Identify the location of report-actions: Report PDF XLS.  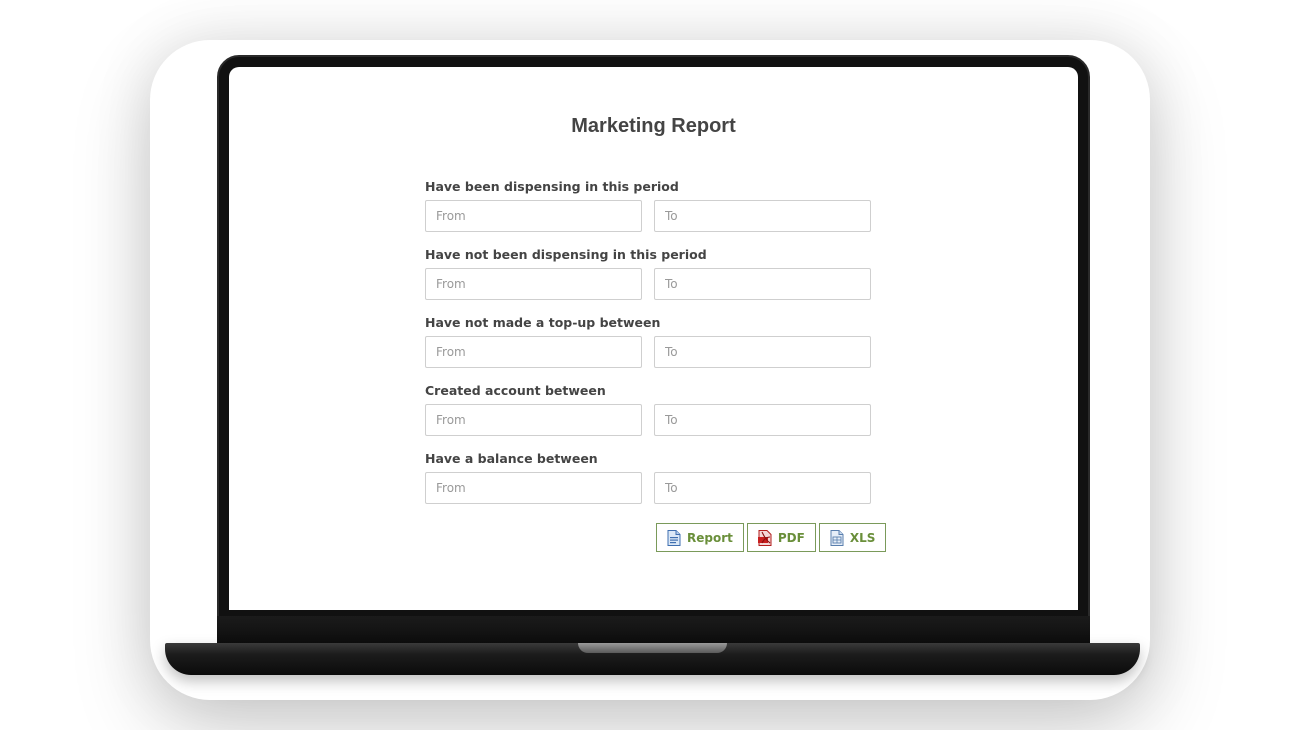
(771, 537).